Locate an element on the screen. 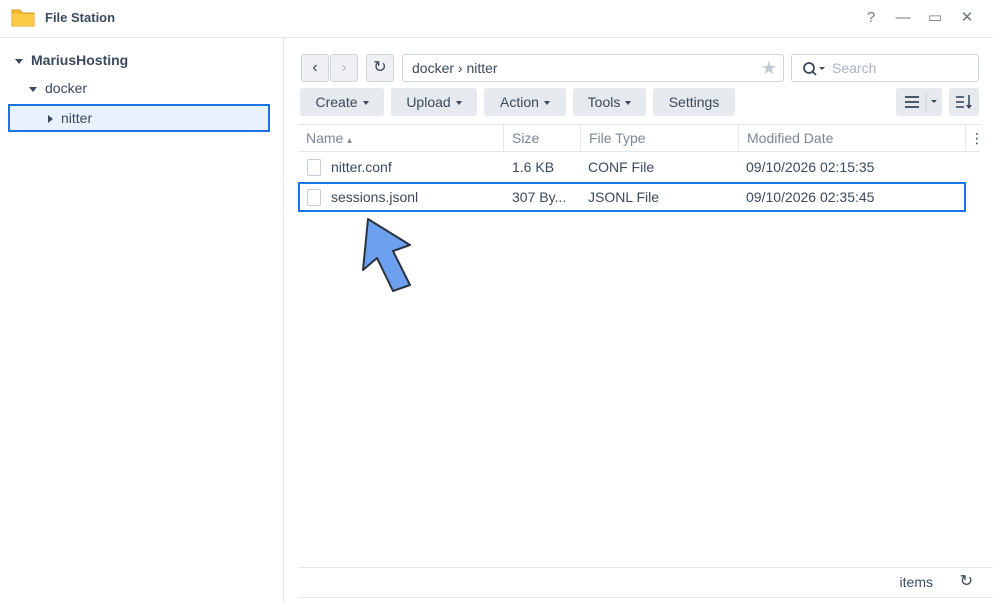 Image resolution: width=993 pixels, height=604 pixels. pointer-arrow-icon is located at coordinates (386, 255).